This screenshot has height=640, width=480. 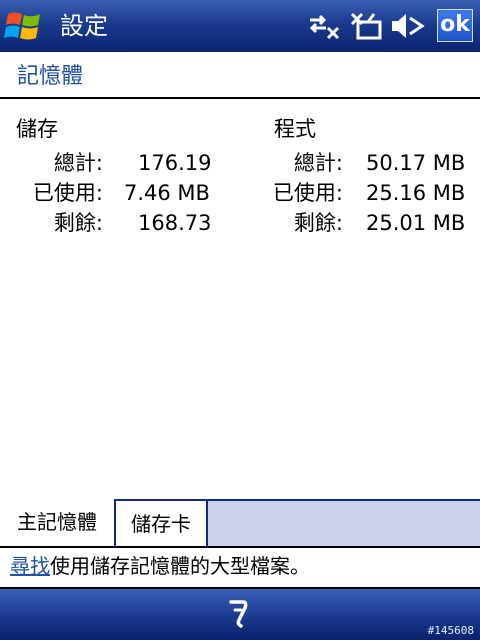 I want to click on title-bar: 設定 ok, so click(x=240, y=26).